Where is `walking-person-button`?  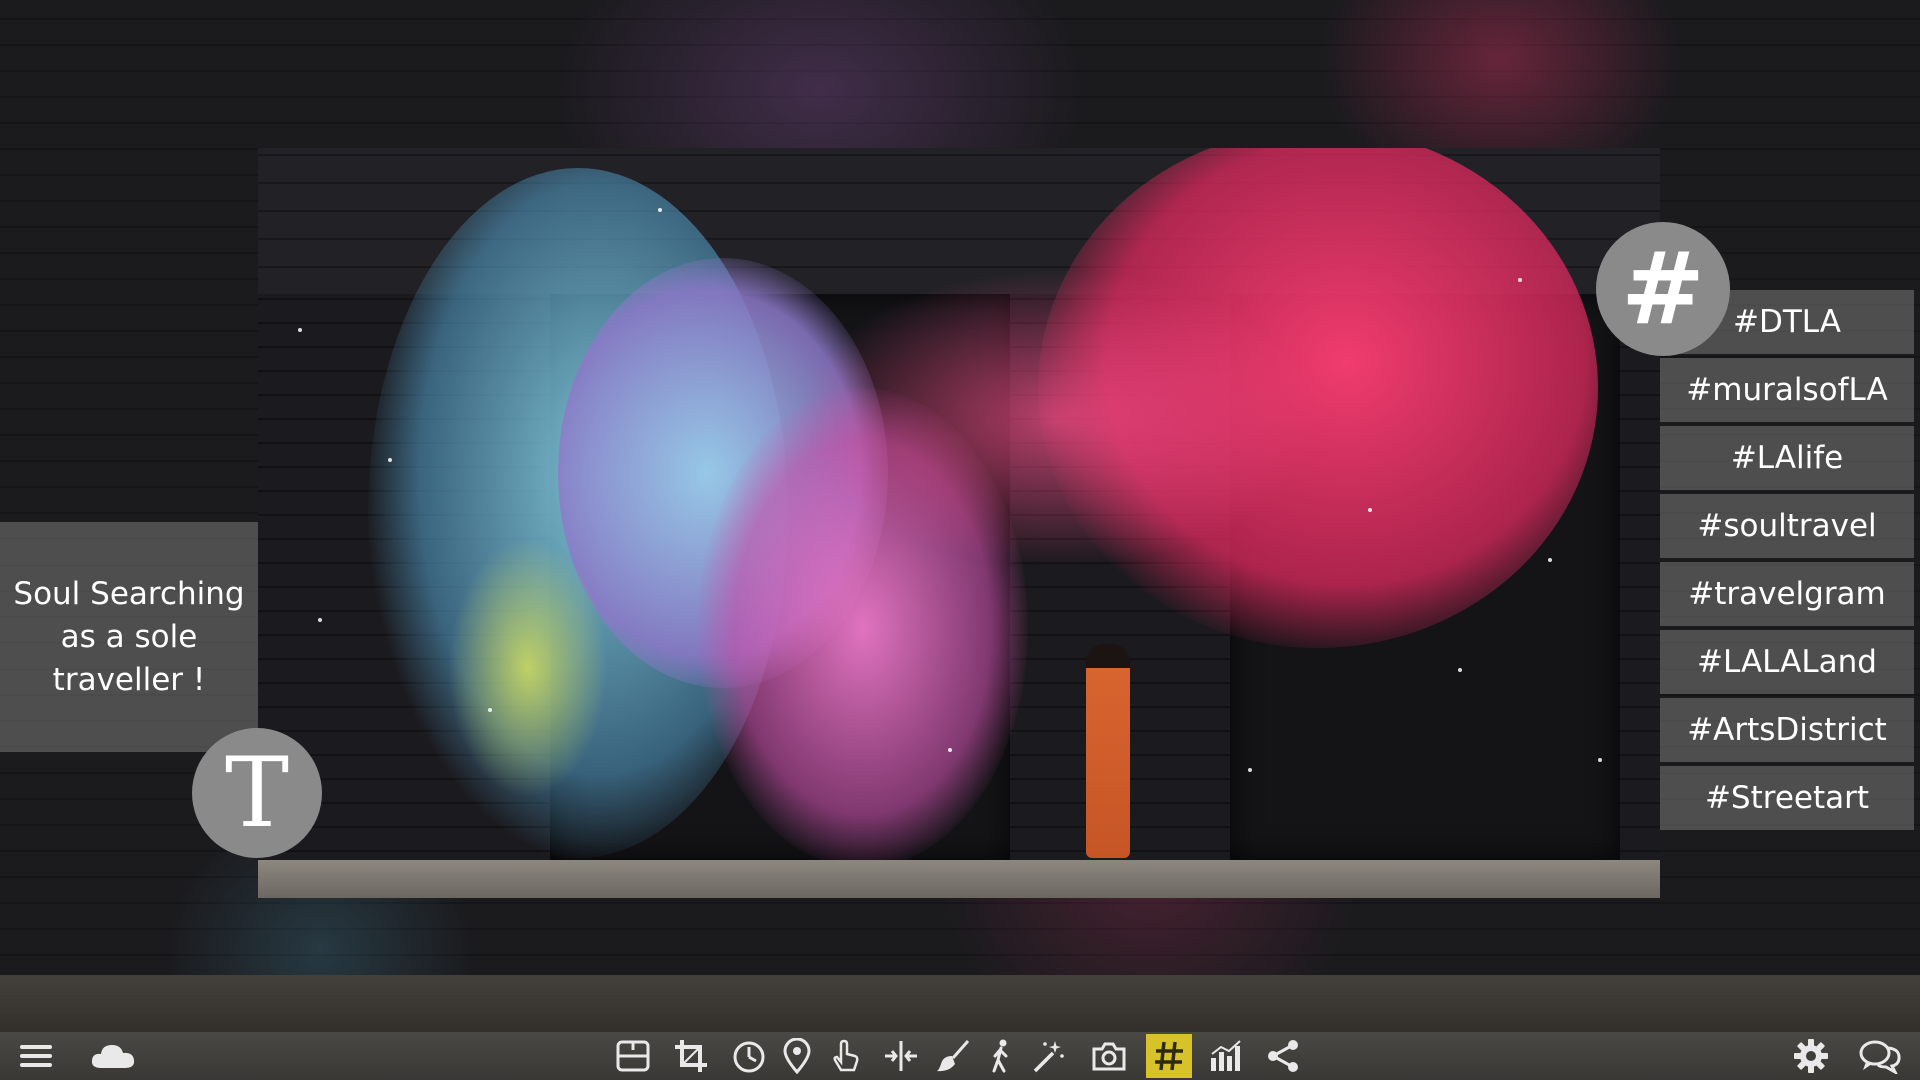 walking-person-button is located at coordinates (1001, 1056).